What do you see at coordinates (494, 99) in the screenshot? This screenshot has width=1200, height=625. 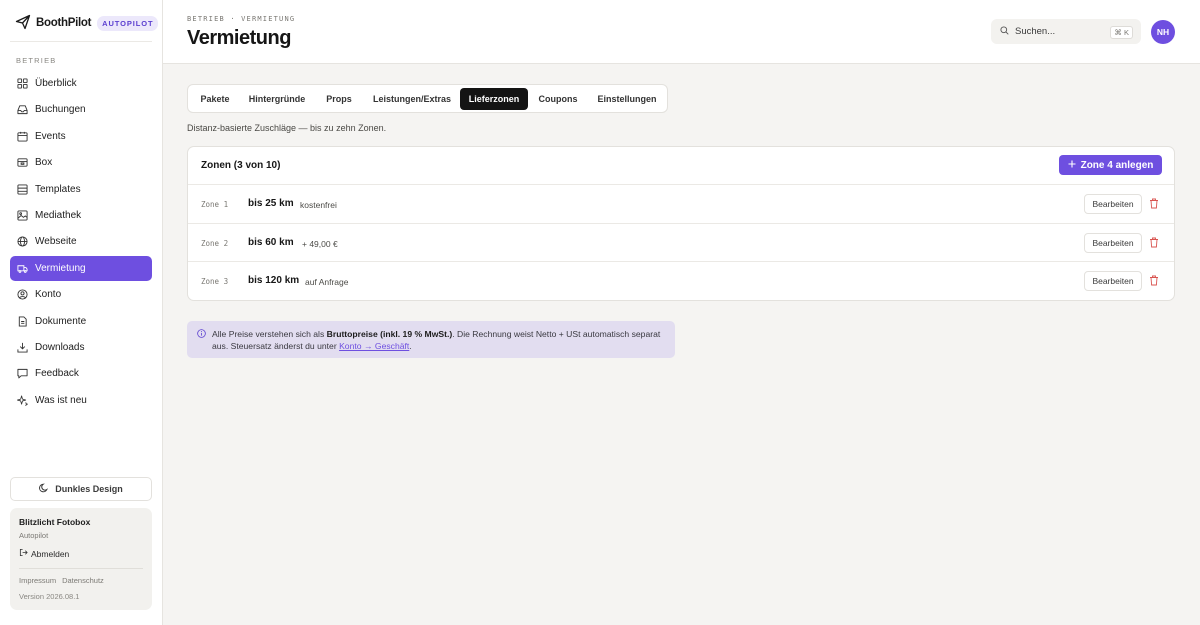 I see `tab-lieferzonen: Lieferzonen` at bounding box center [494, 99].